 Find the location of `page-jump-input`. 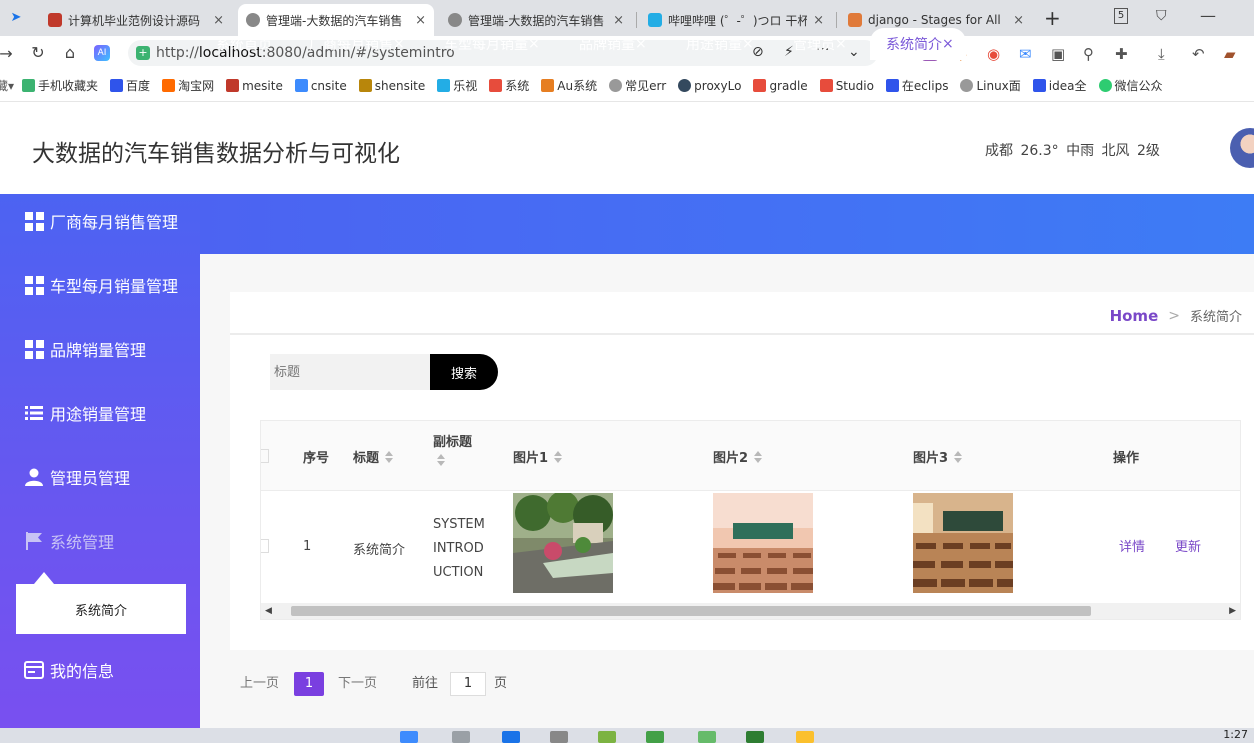

page-jump-input is located at coordinates (468, 684).